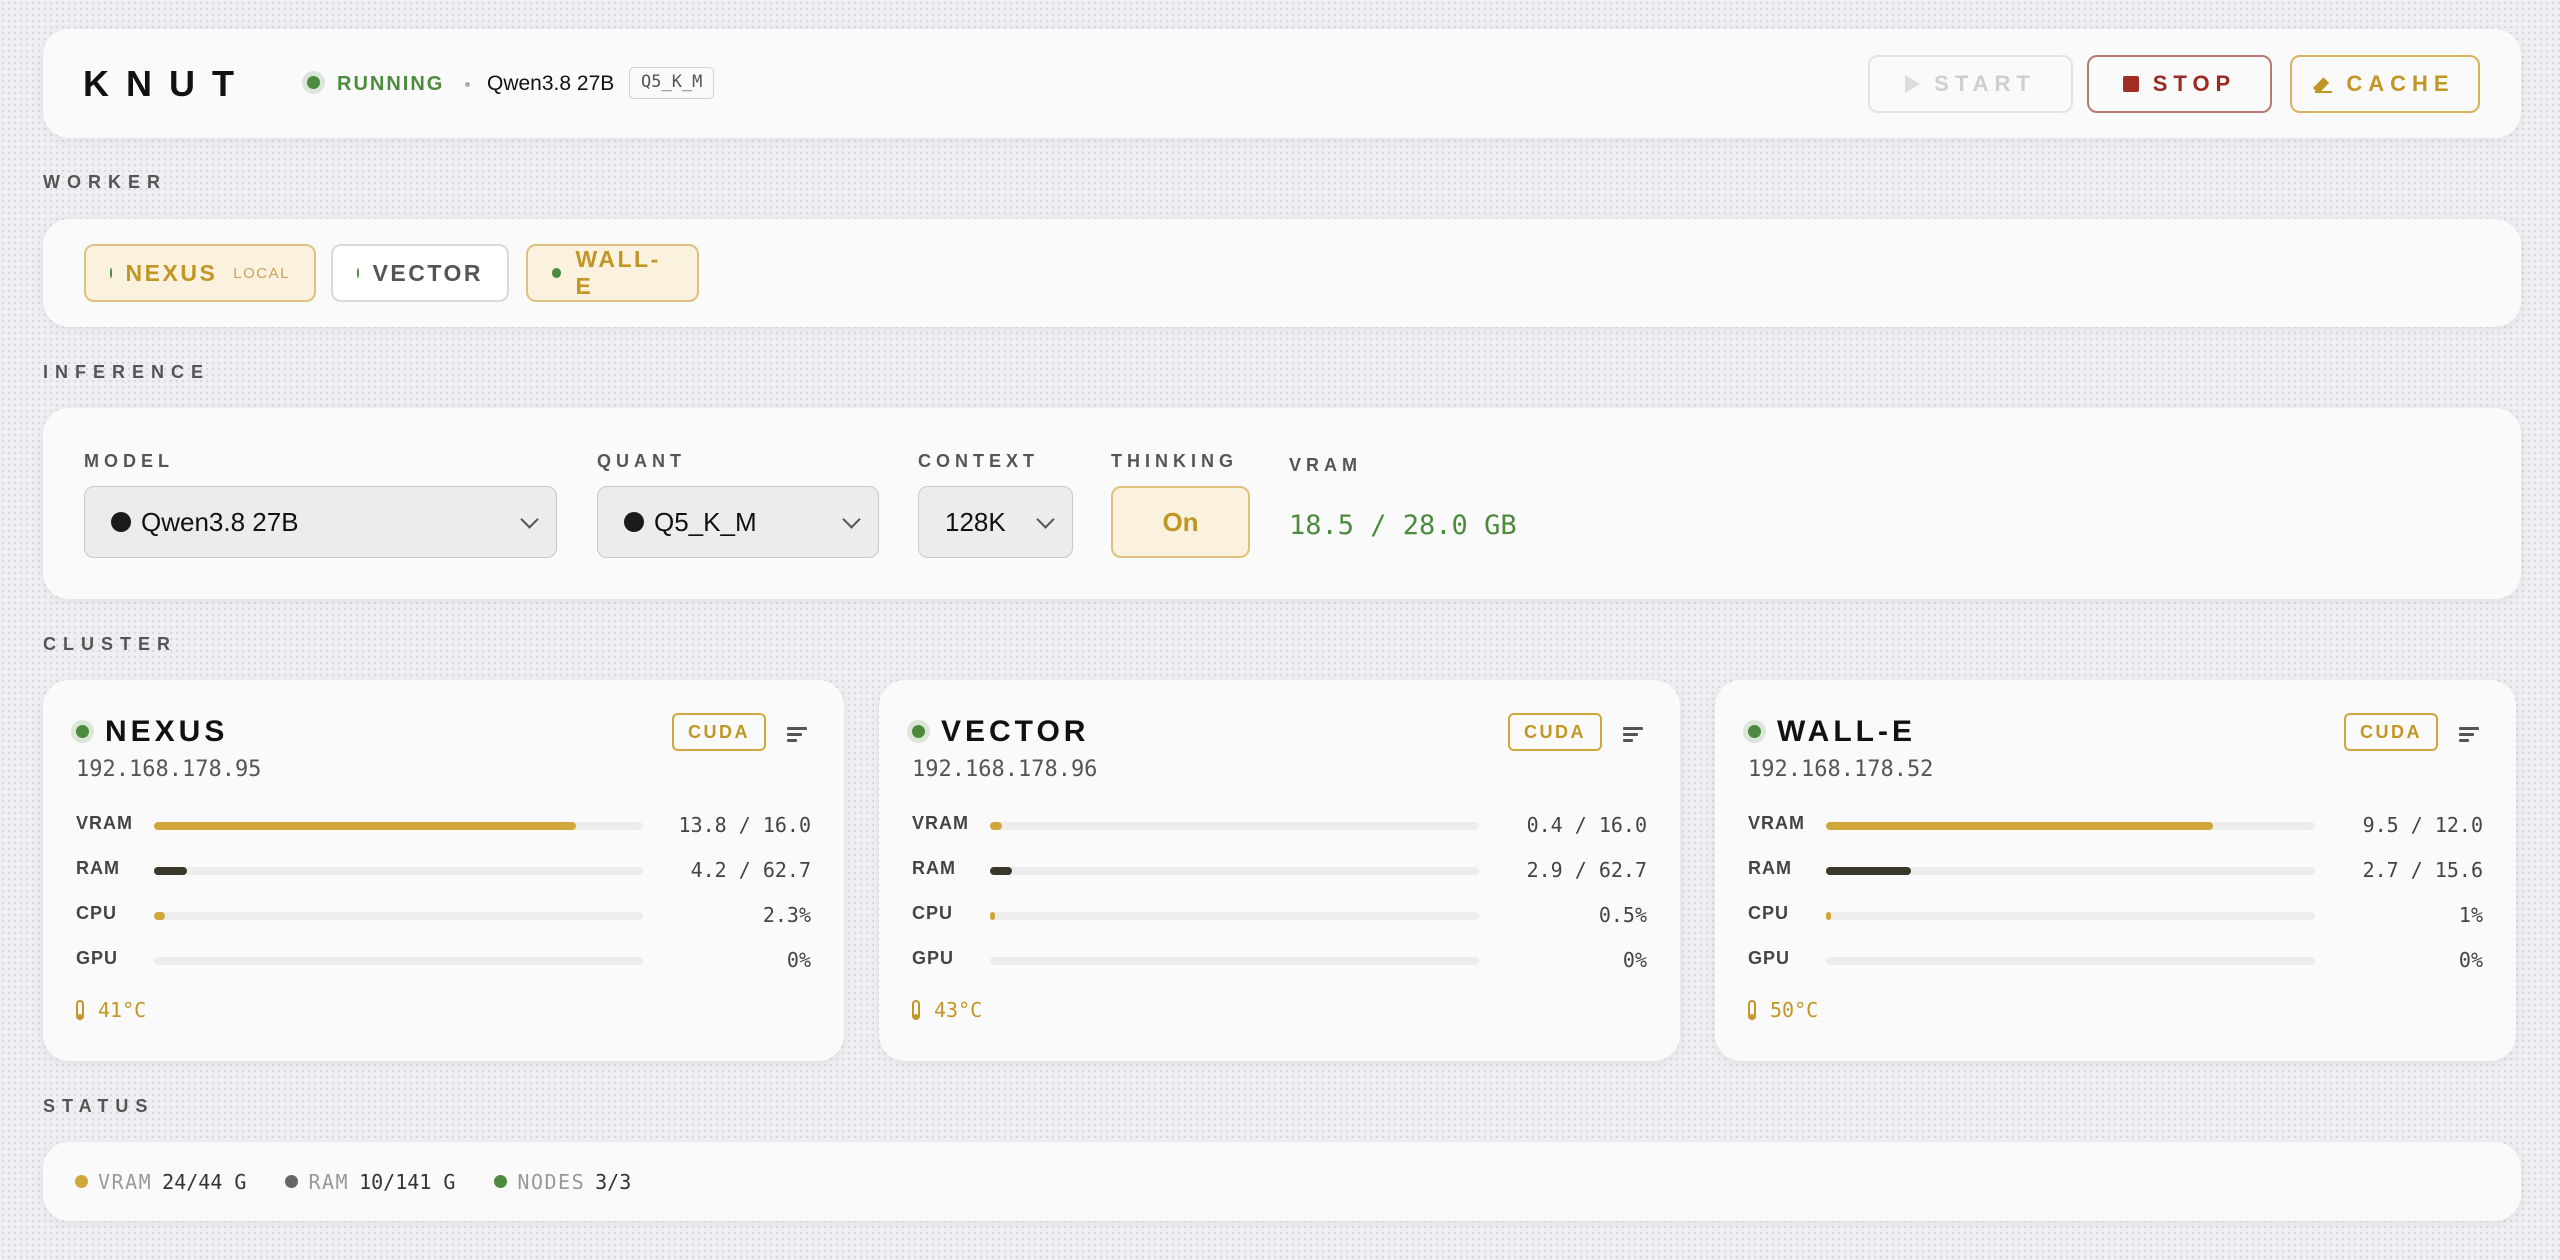 This screenshot has height=1260, width=2560. Describe the element at coordinates (1279, 825) in the screenshot. I see `metric-row-vram: VRAM 0.4 / 16.0` at that location.